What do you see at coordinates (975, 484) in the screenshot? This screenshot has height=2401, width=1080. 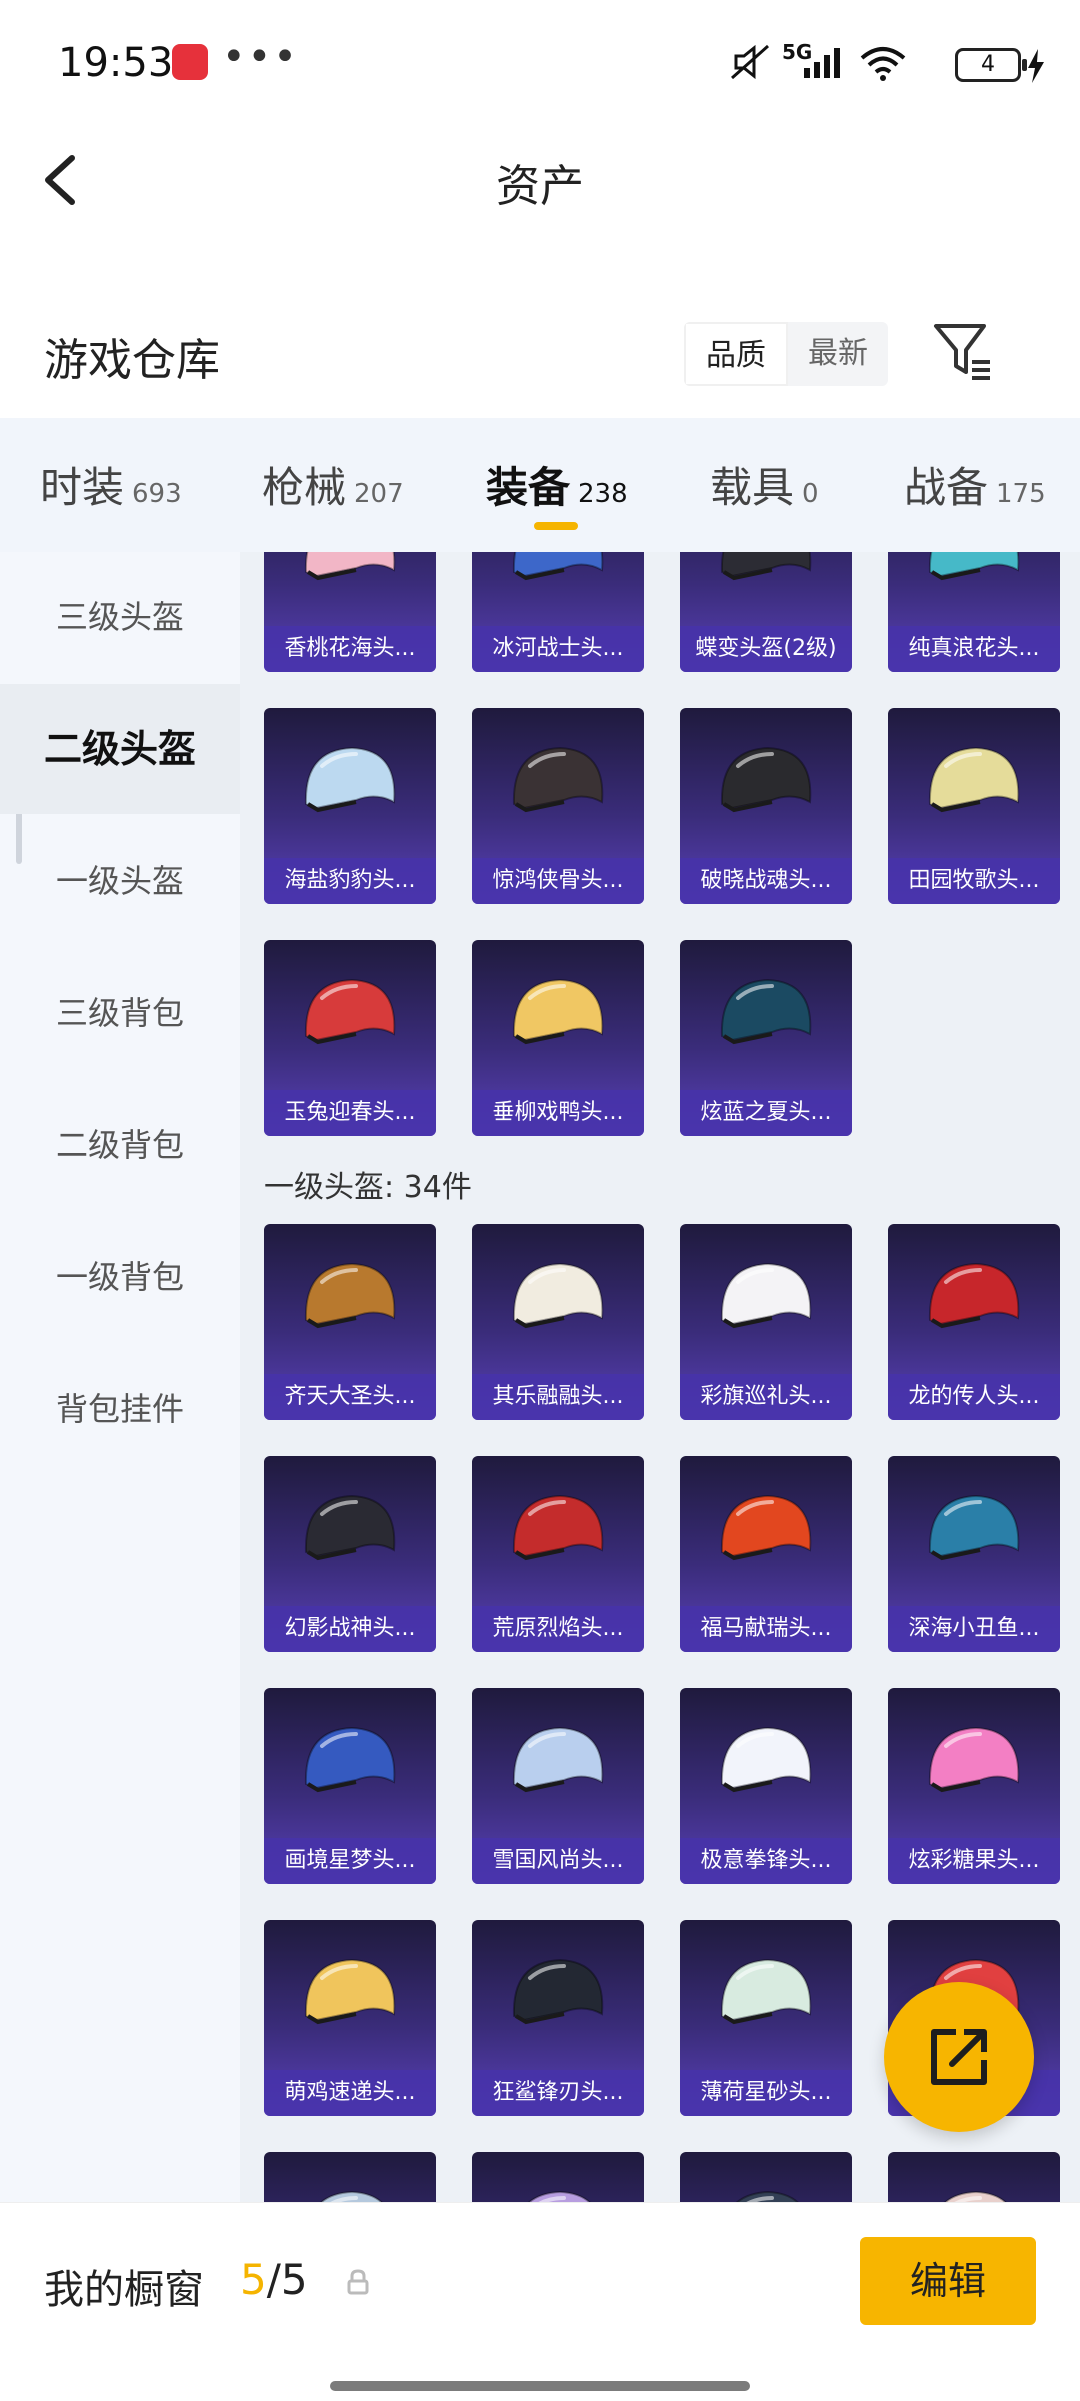 I see `tab-supplies: 战备 175` at bounding box center [975, 484].